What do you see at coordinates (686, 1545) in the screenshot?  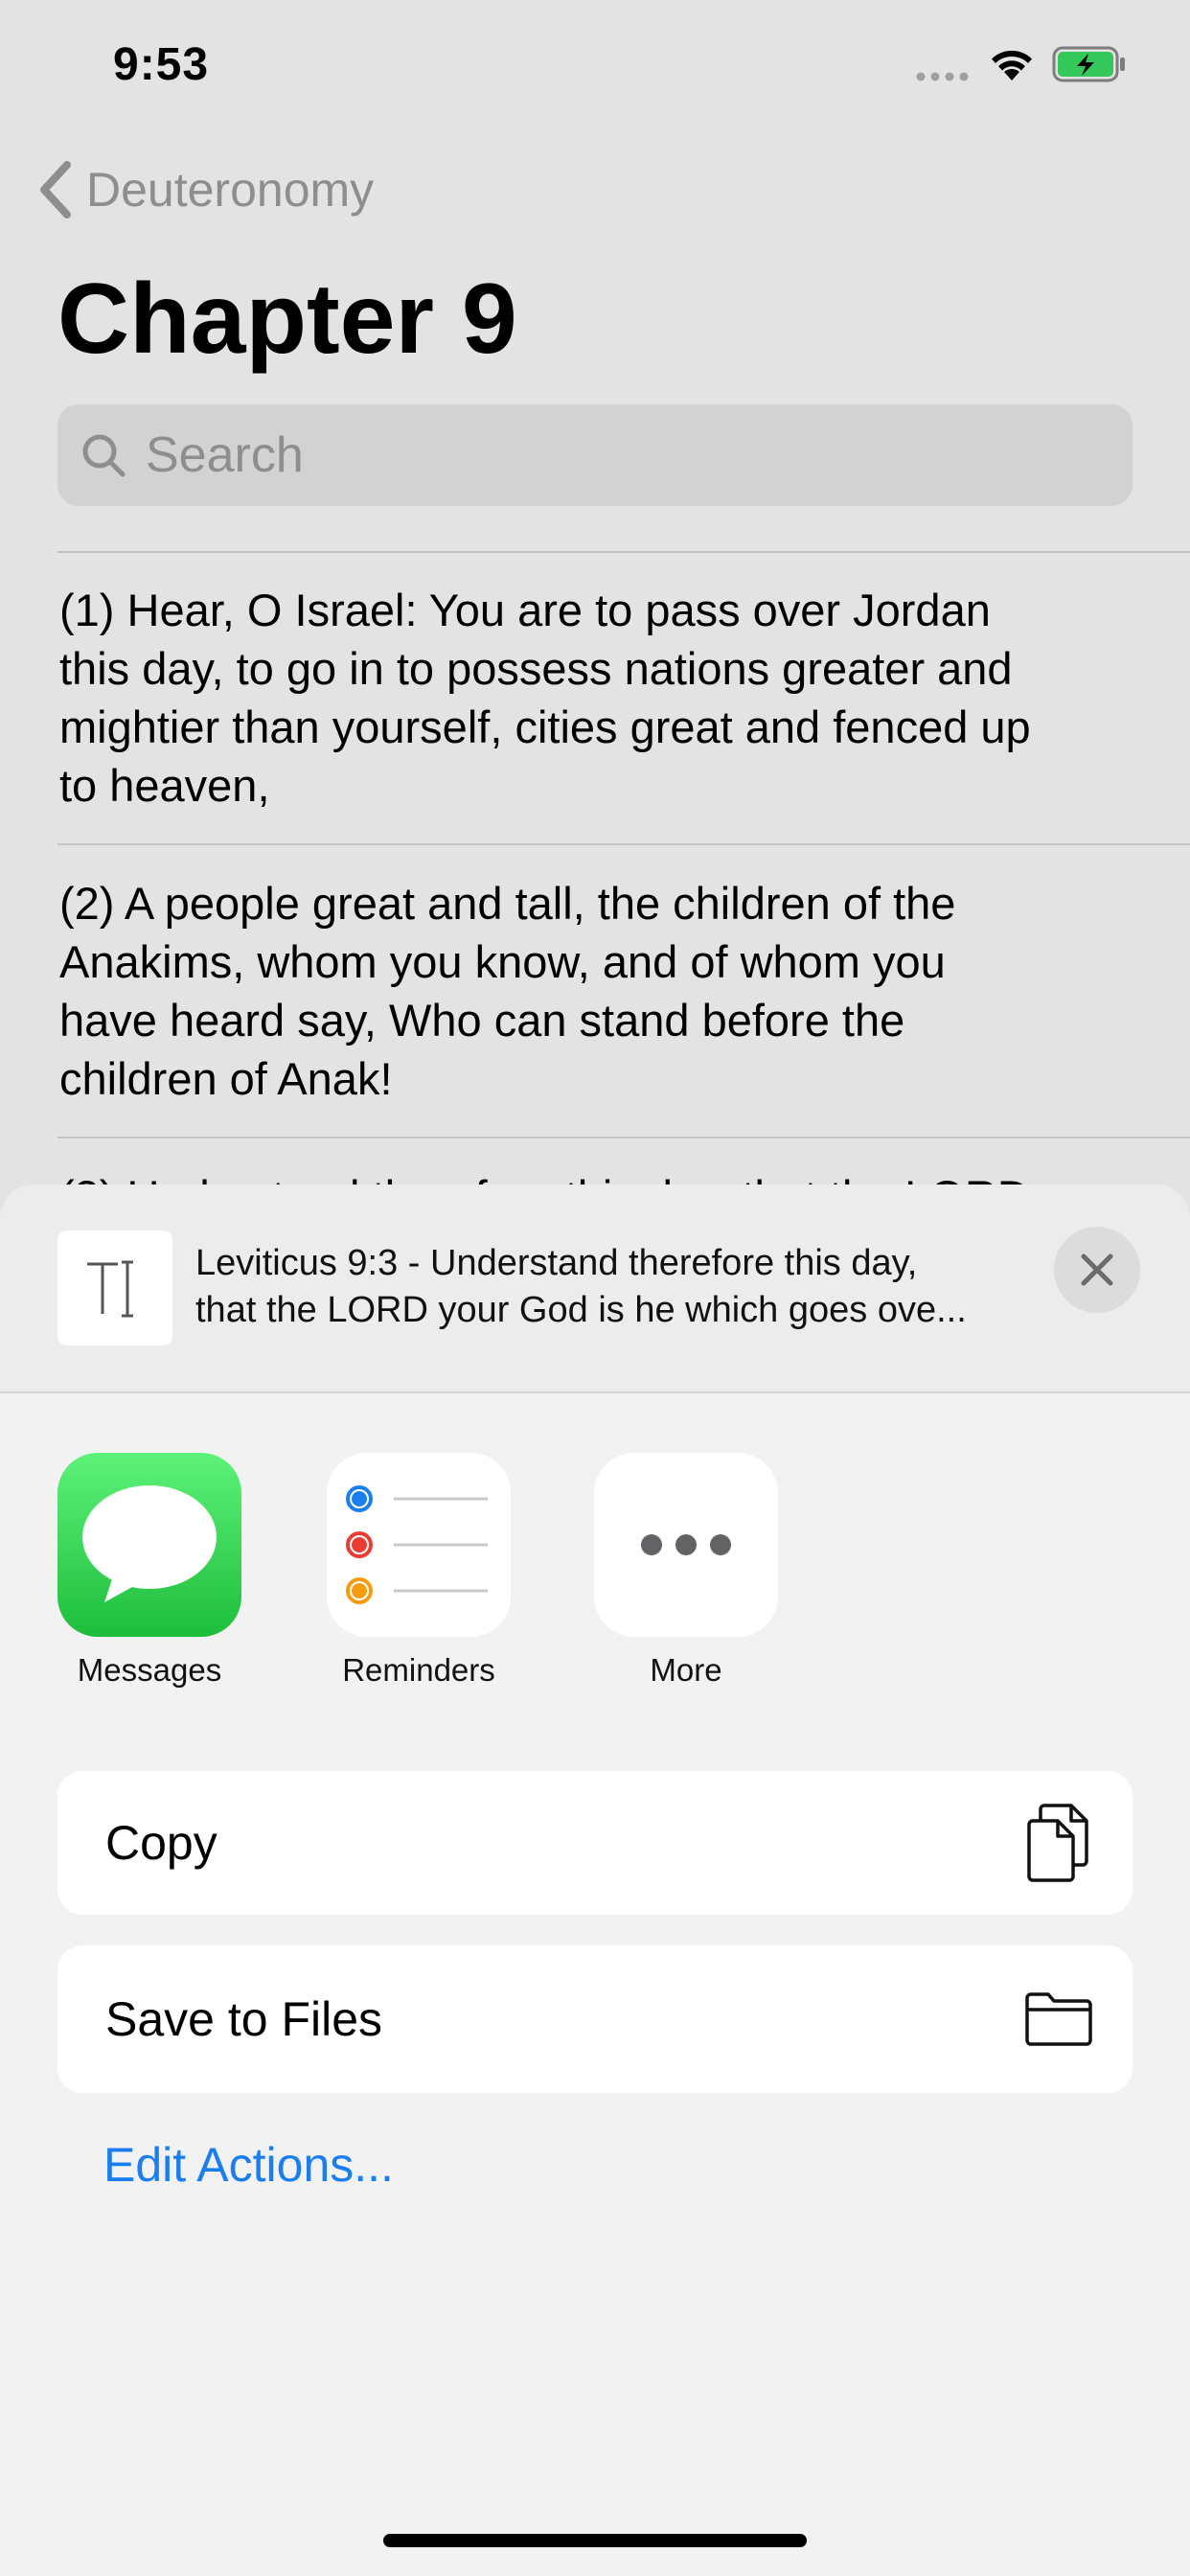 I see `more-icon` at bounding box center [686, 1545].